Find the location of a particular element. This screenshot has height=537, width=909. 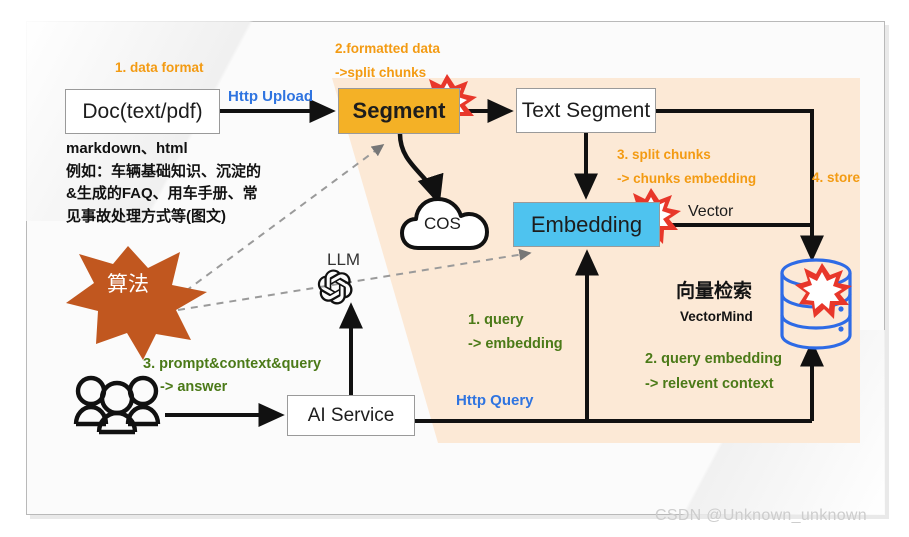

label-query: 1. query is located at coordinates (496, 320).